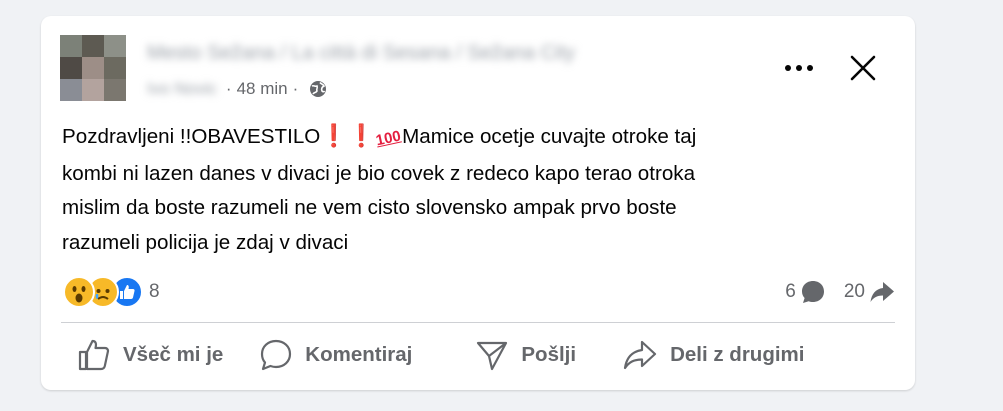  I want to click on comment-button: Komentiraj, so click(335, 355).